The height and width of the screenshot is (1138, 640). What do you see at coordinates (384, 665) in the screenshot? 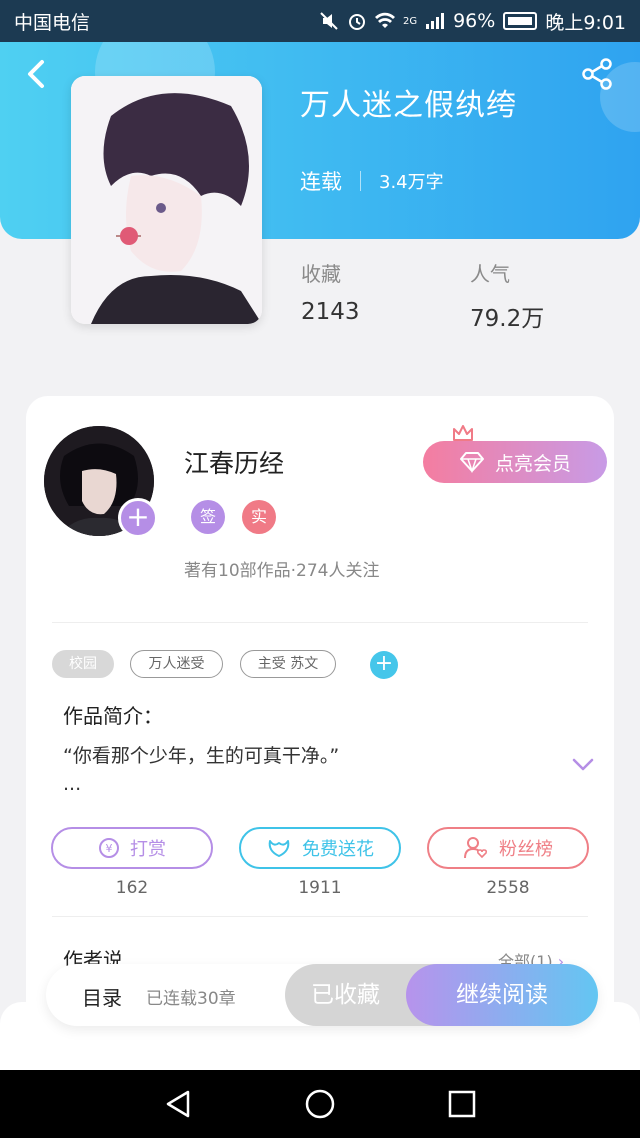
I see `add-tag-button: +` at bounding box center [384, 665].